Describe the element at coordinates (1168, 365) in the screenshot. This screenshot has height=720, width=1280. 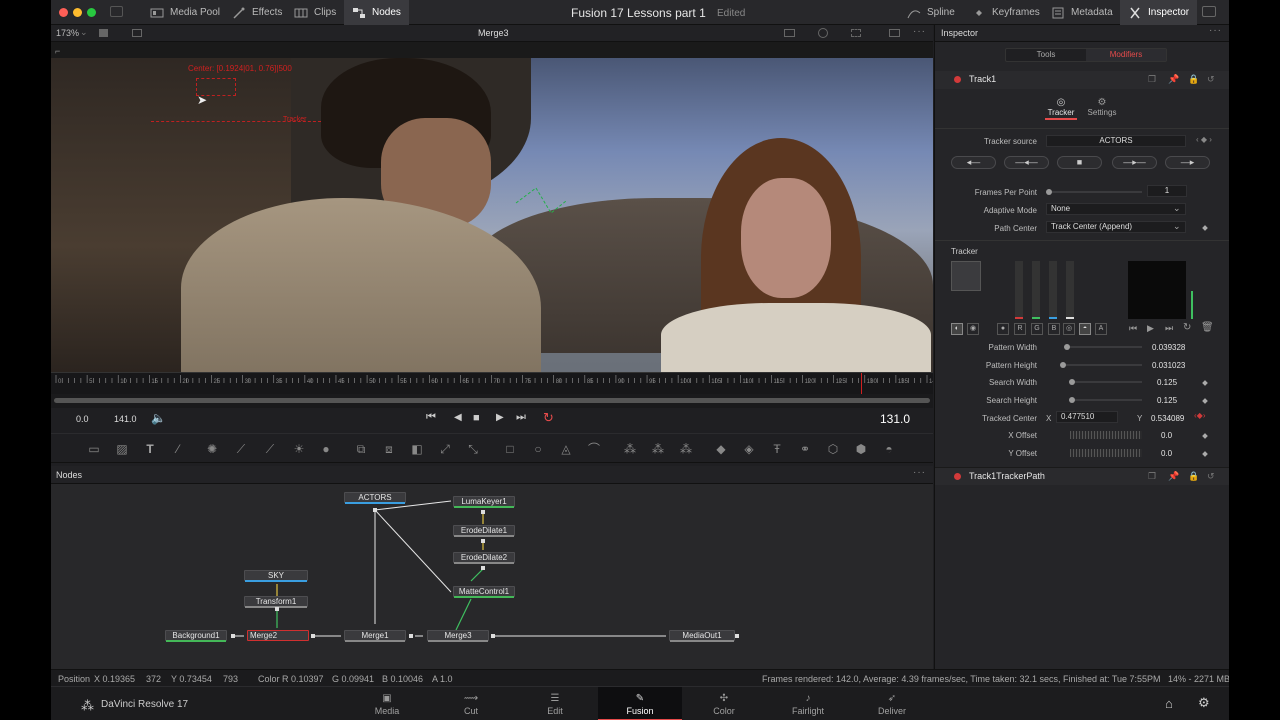
I see `pattern-height-value: 0.031023` at that location.